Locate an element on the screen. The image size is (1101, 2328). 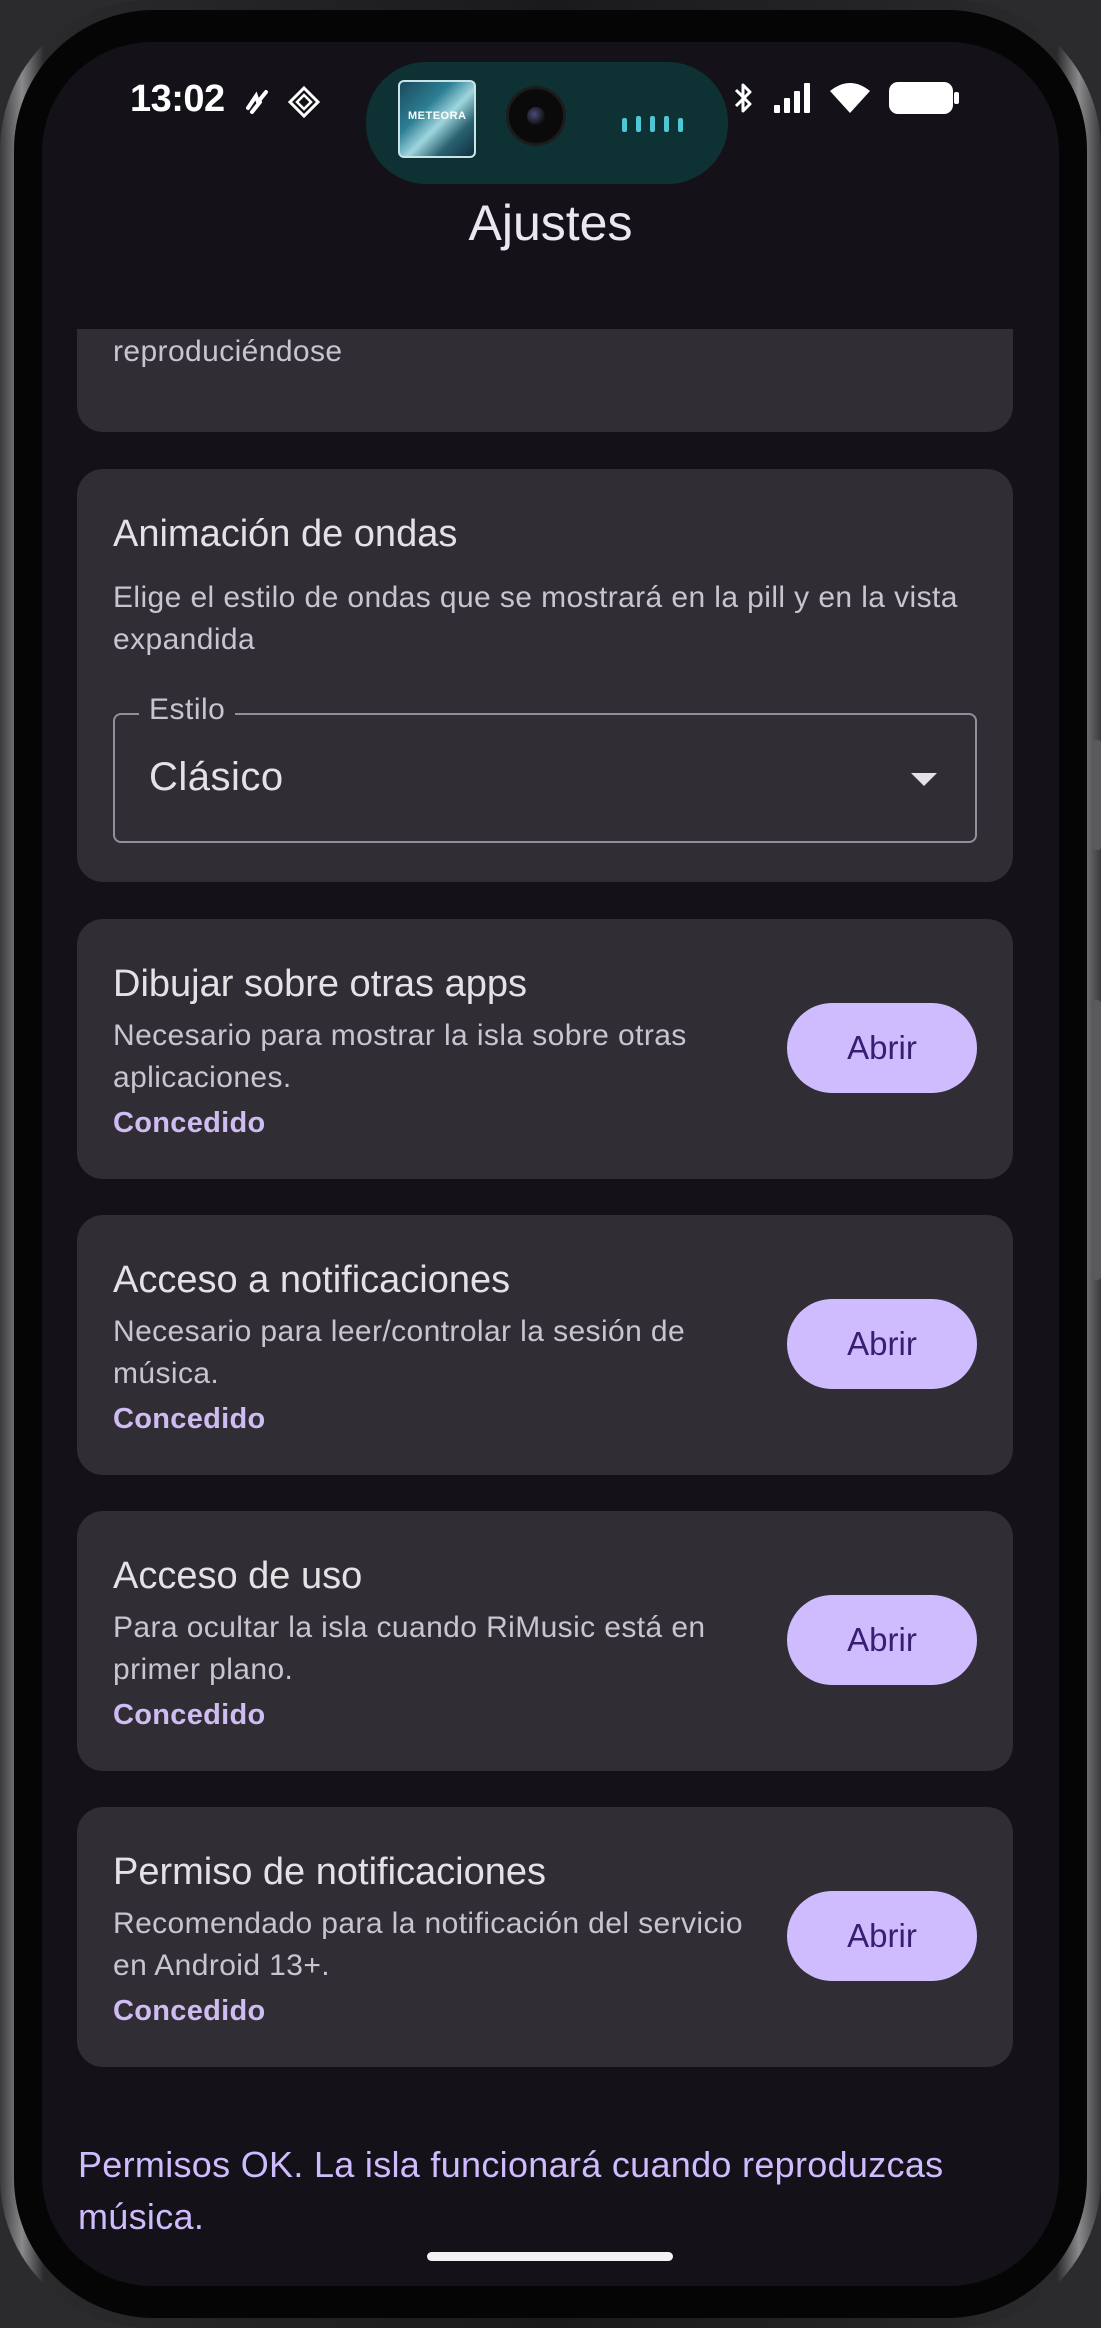
side-button is located at coordinates (1097, 795).